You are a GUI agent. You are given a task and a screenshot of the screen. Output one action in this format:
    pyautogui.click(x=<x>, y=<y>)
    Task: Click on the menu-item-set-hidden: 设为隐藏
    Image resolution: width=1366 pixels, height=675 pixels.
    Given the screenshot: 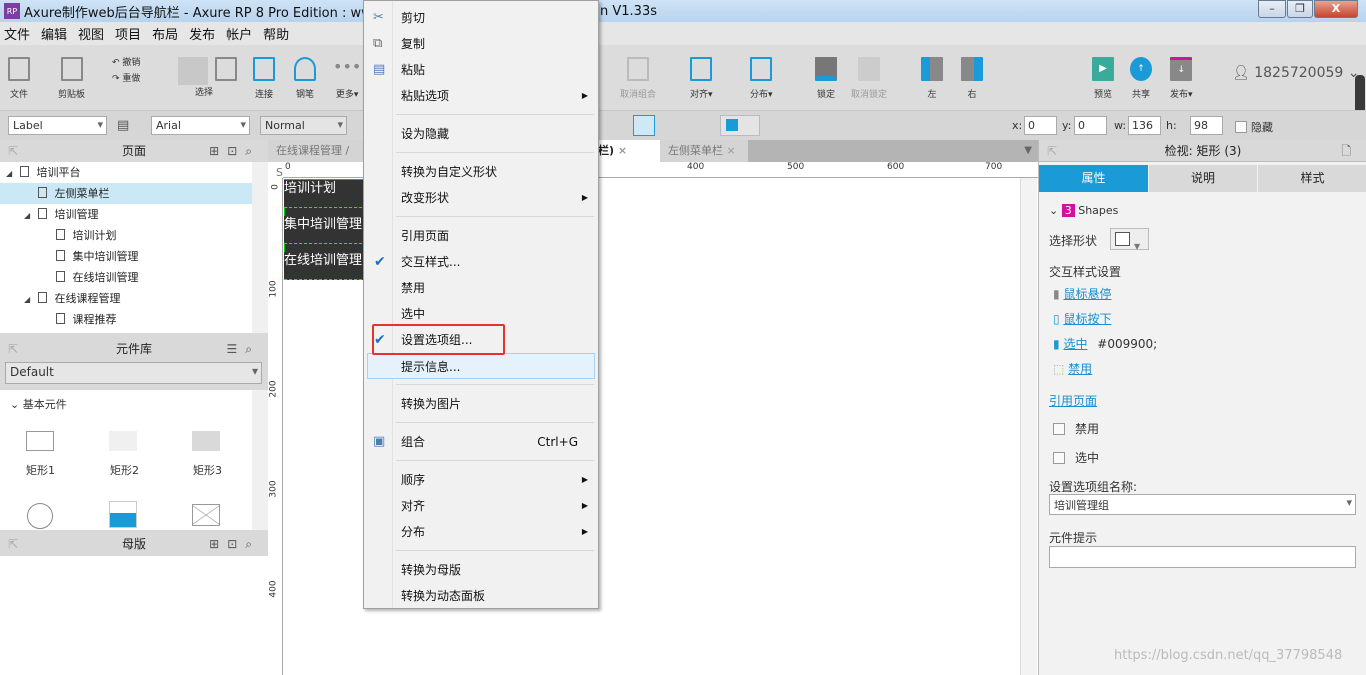 What is the action you would take?
    pyautogui.click(x=481, y=134)
    